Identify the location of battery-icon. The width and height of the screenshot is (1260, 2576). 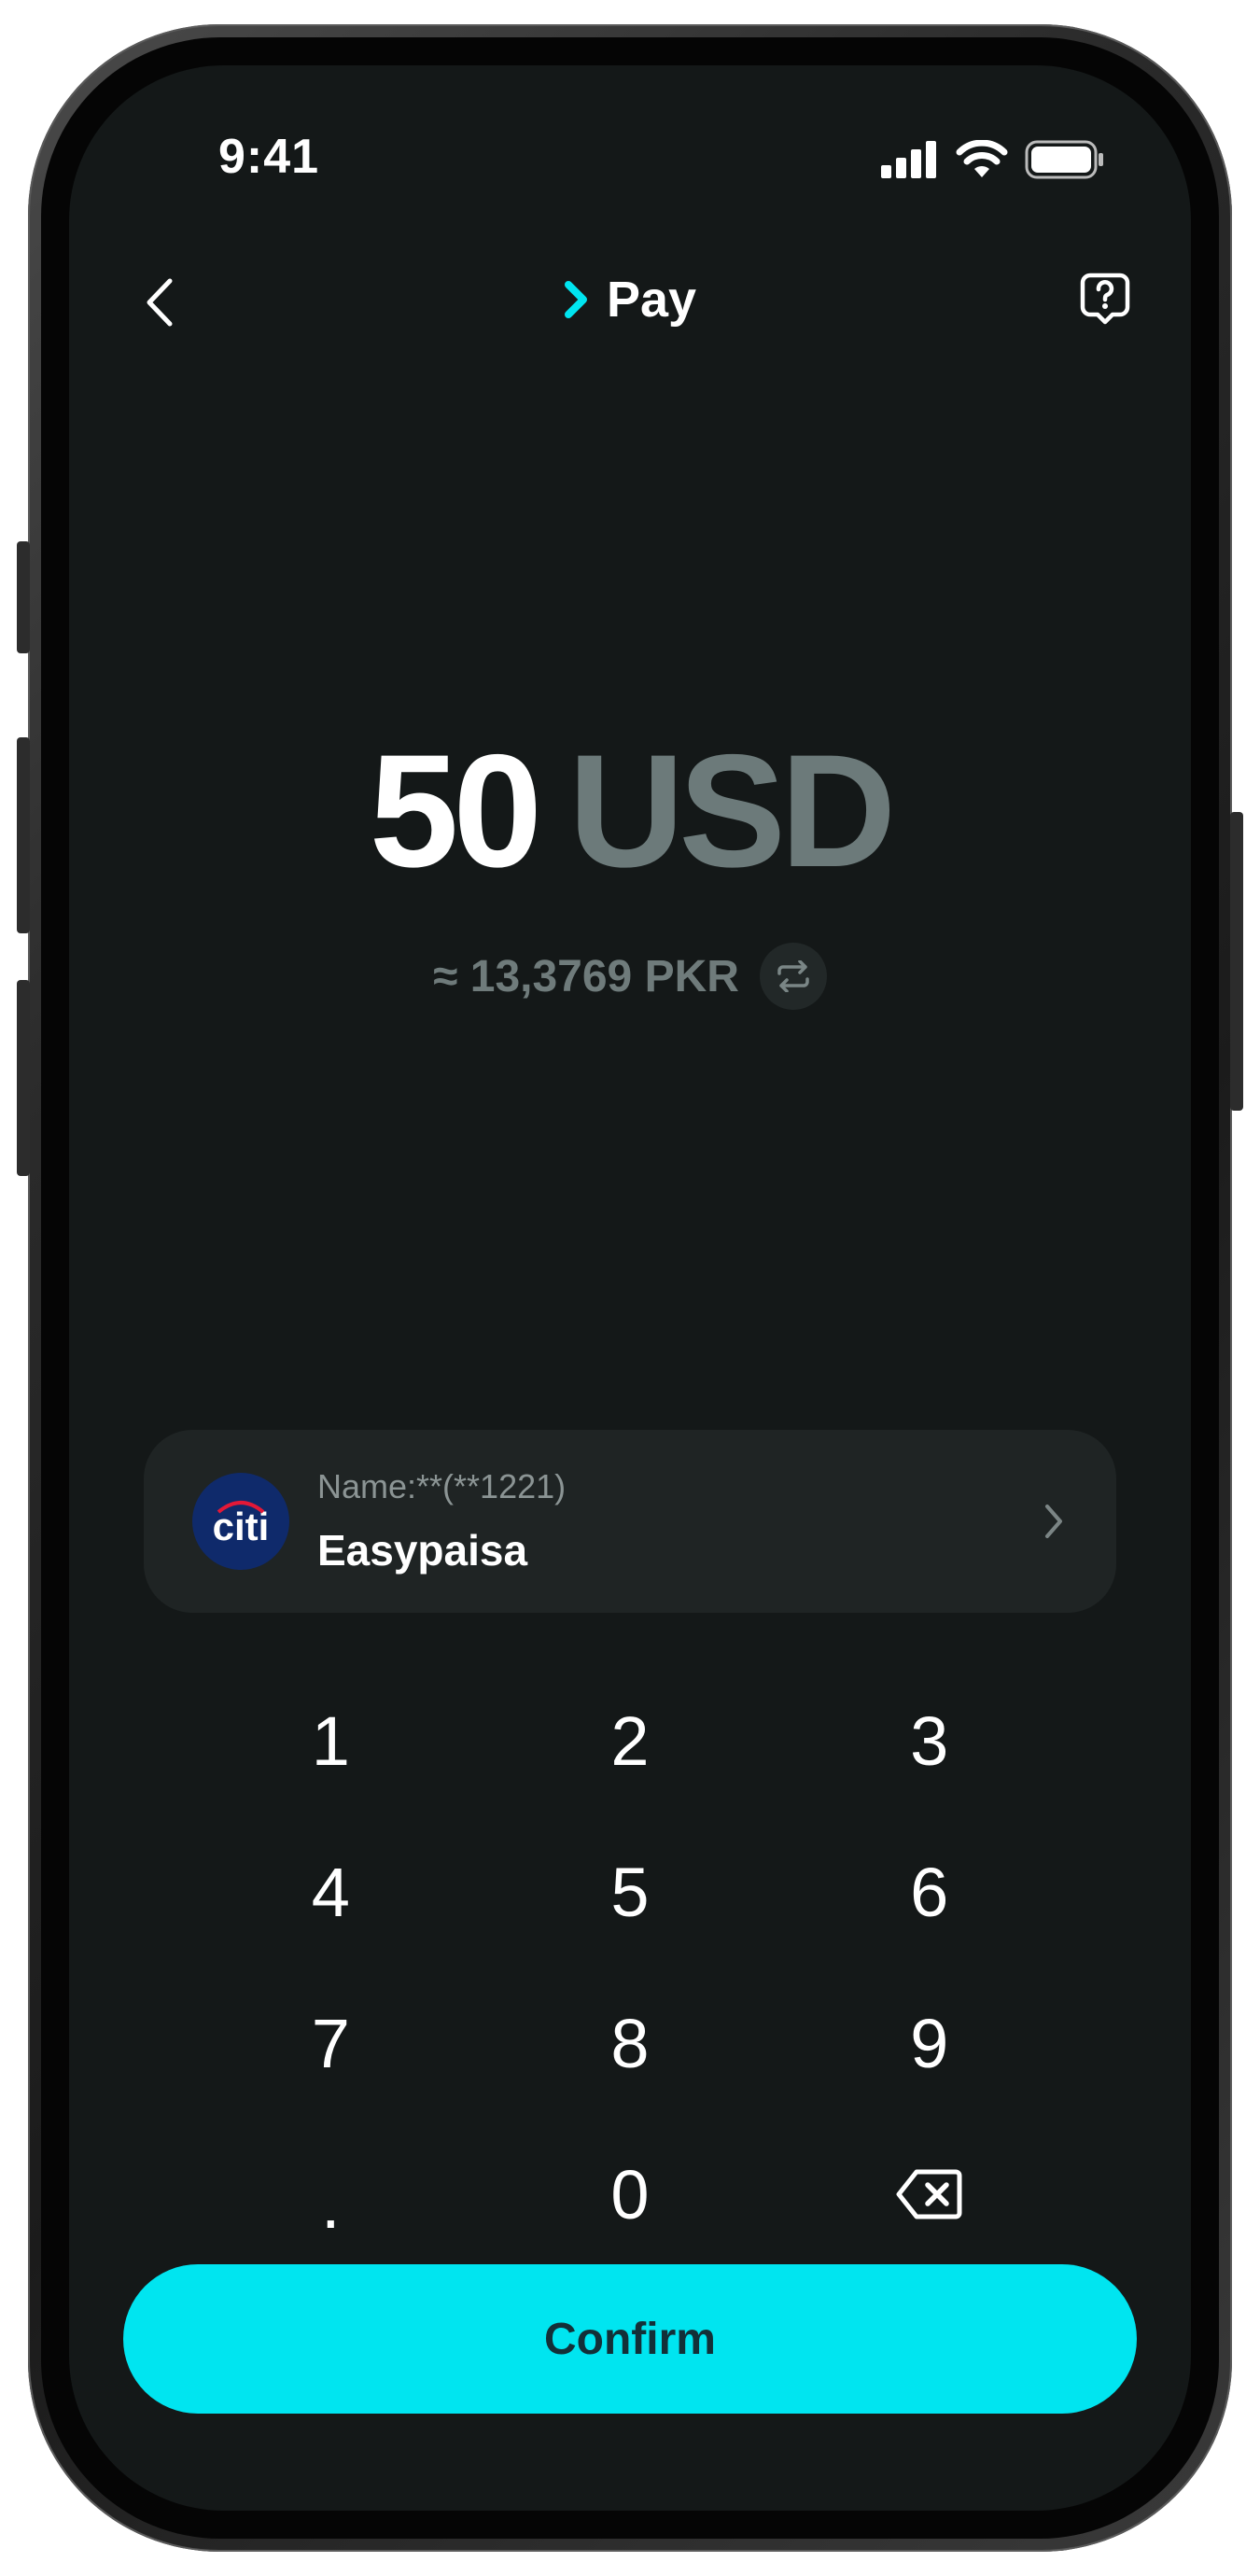
(1064, 159).